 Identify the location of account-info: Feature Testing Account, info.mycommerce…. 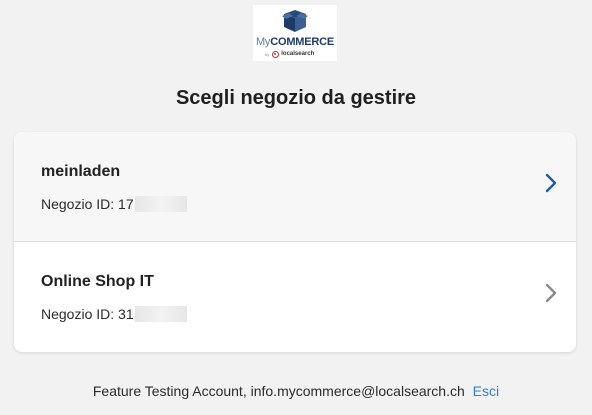
(278, 391).